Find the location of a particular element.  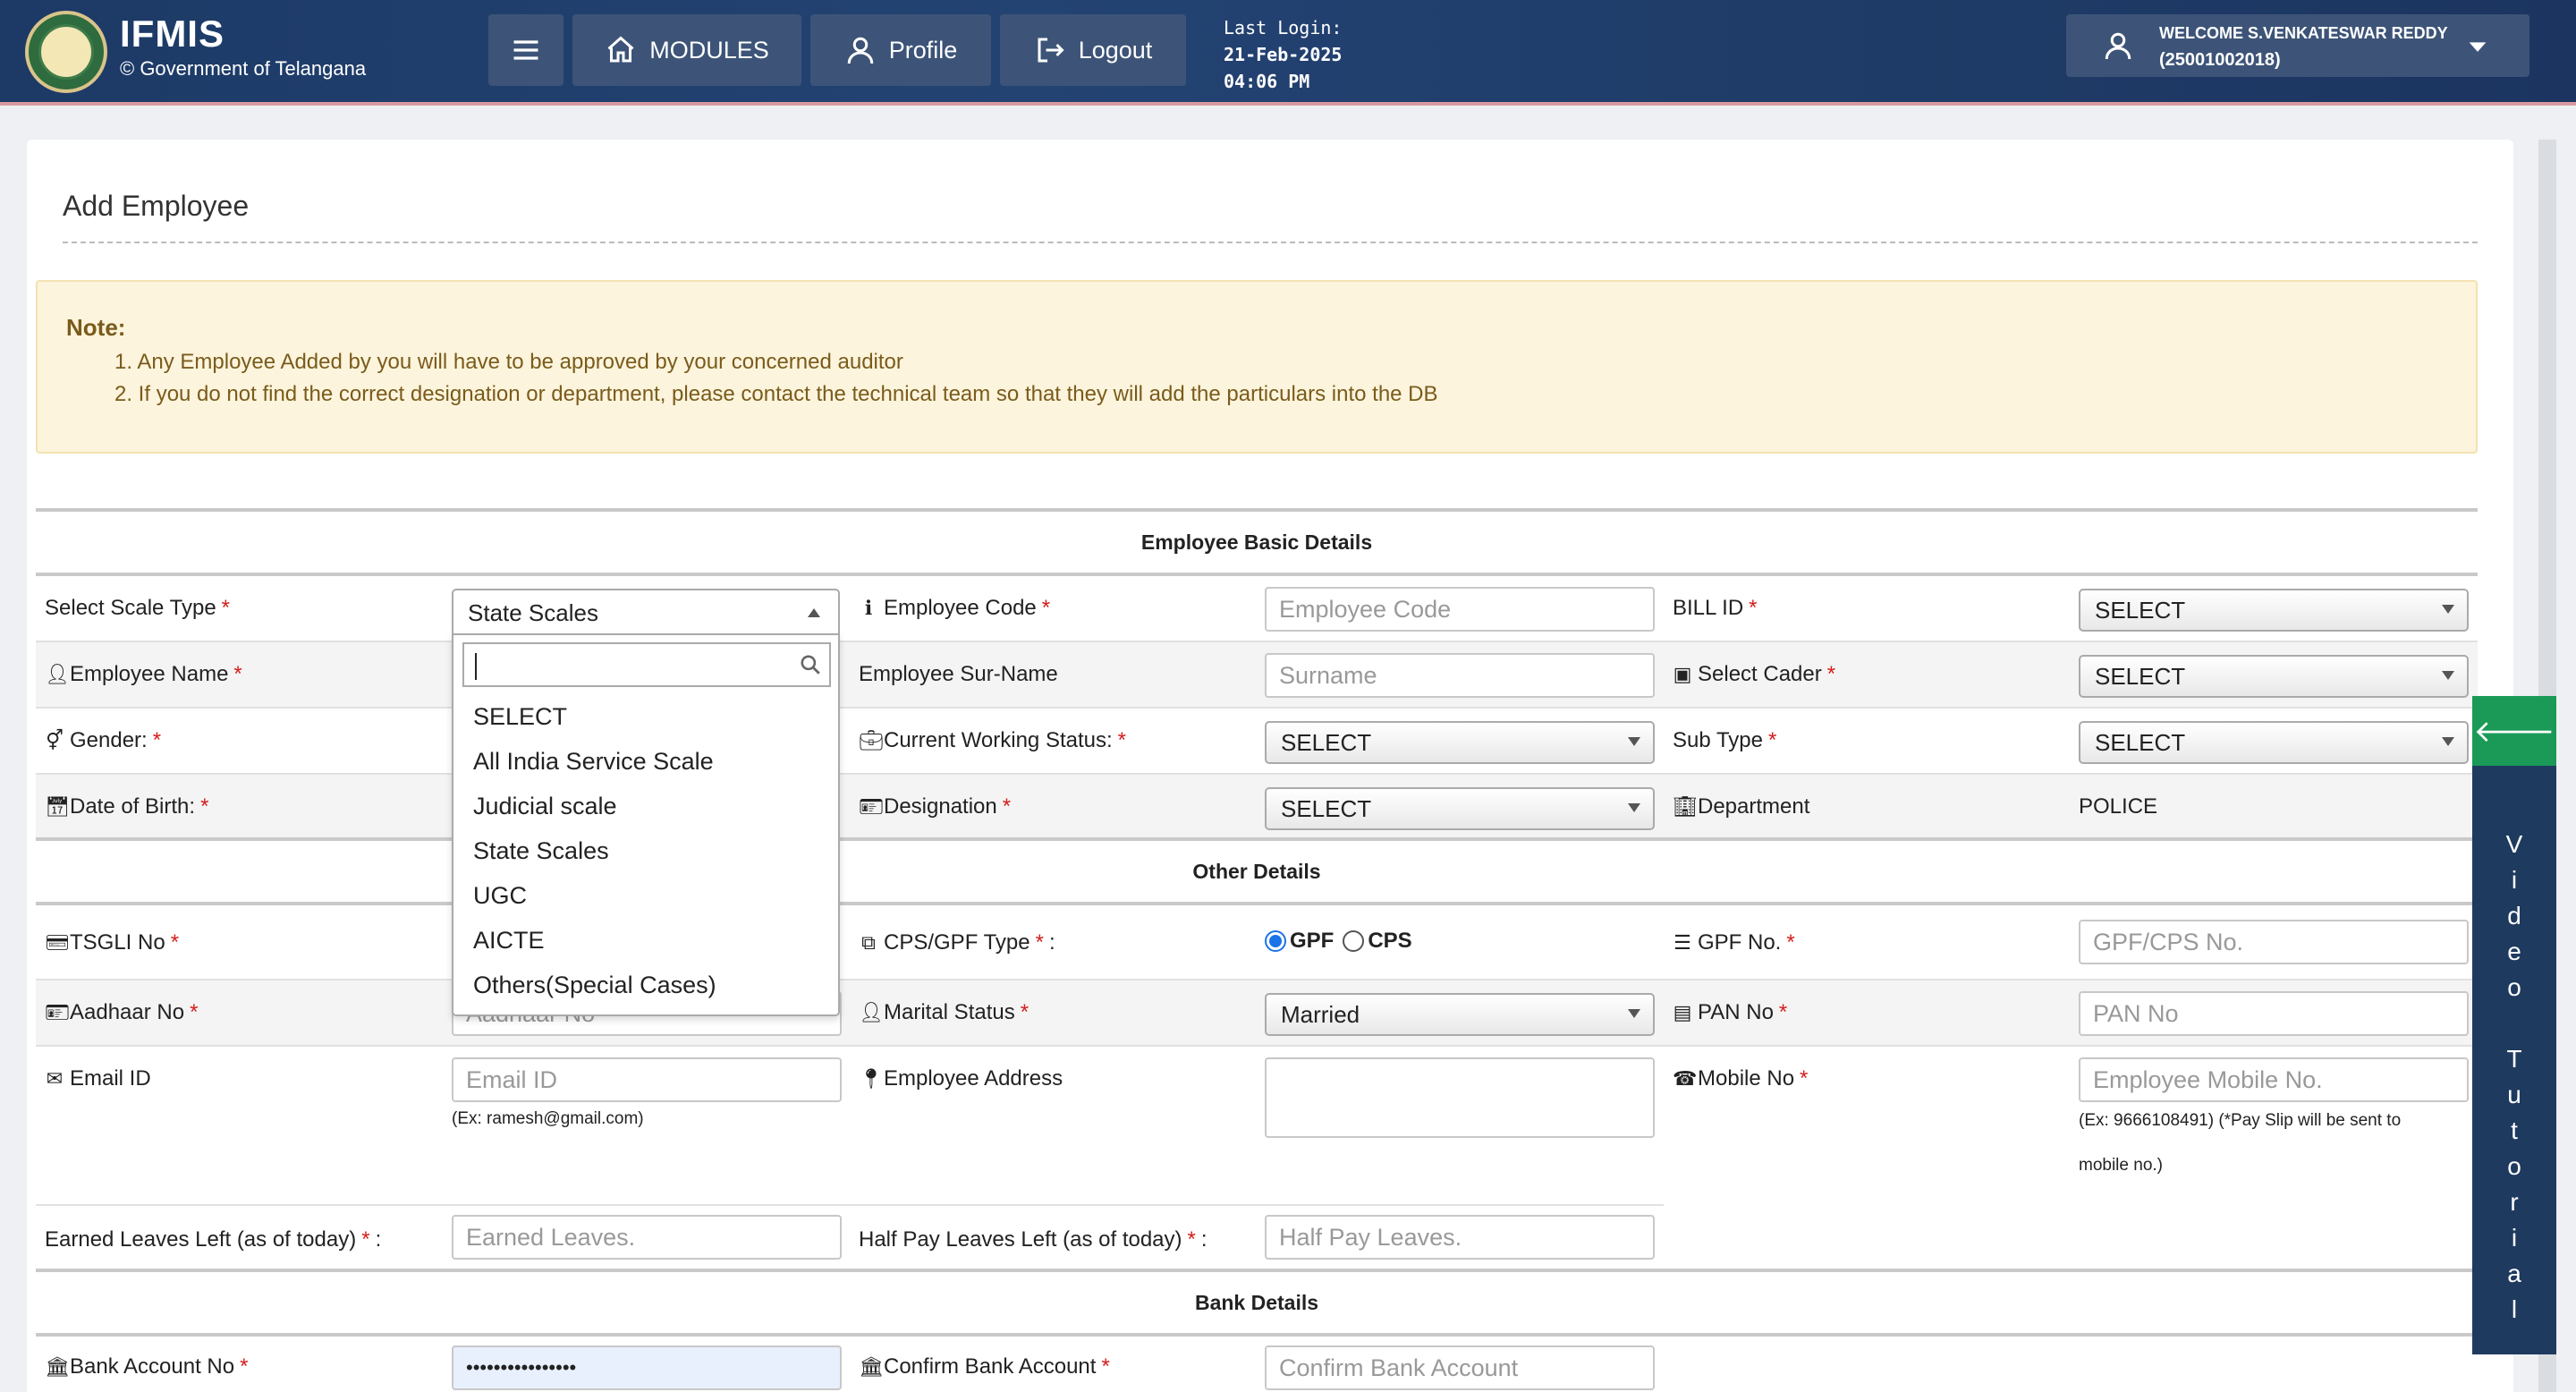

section-basic-title: Employee Basic Details is located at coordinates (1256, 542).